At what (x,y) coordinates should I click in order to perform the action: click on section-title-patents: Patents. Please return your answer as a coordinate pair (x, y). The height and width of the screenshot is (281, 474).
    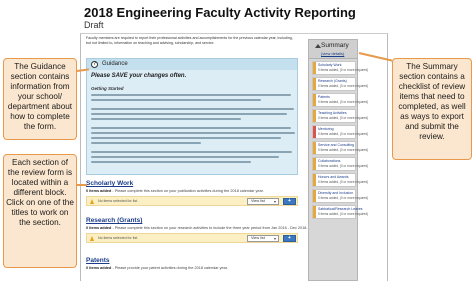
    Looking at the image, I should click on (97, 260).